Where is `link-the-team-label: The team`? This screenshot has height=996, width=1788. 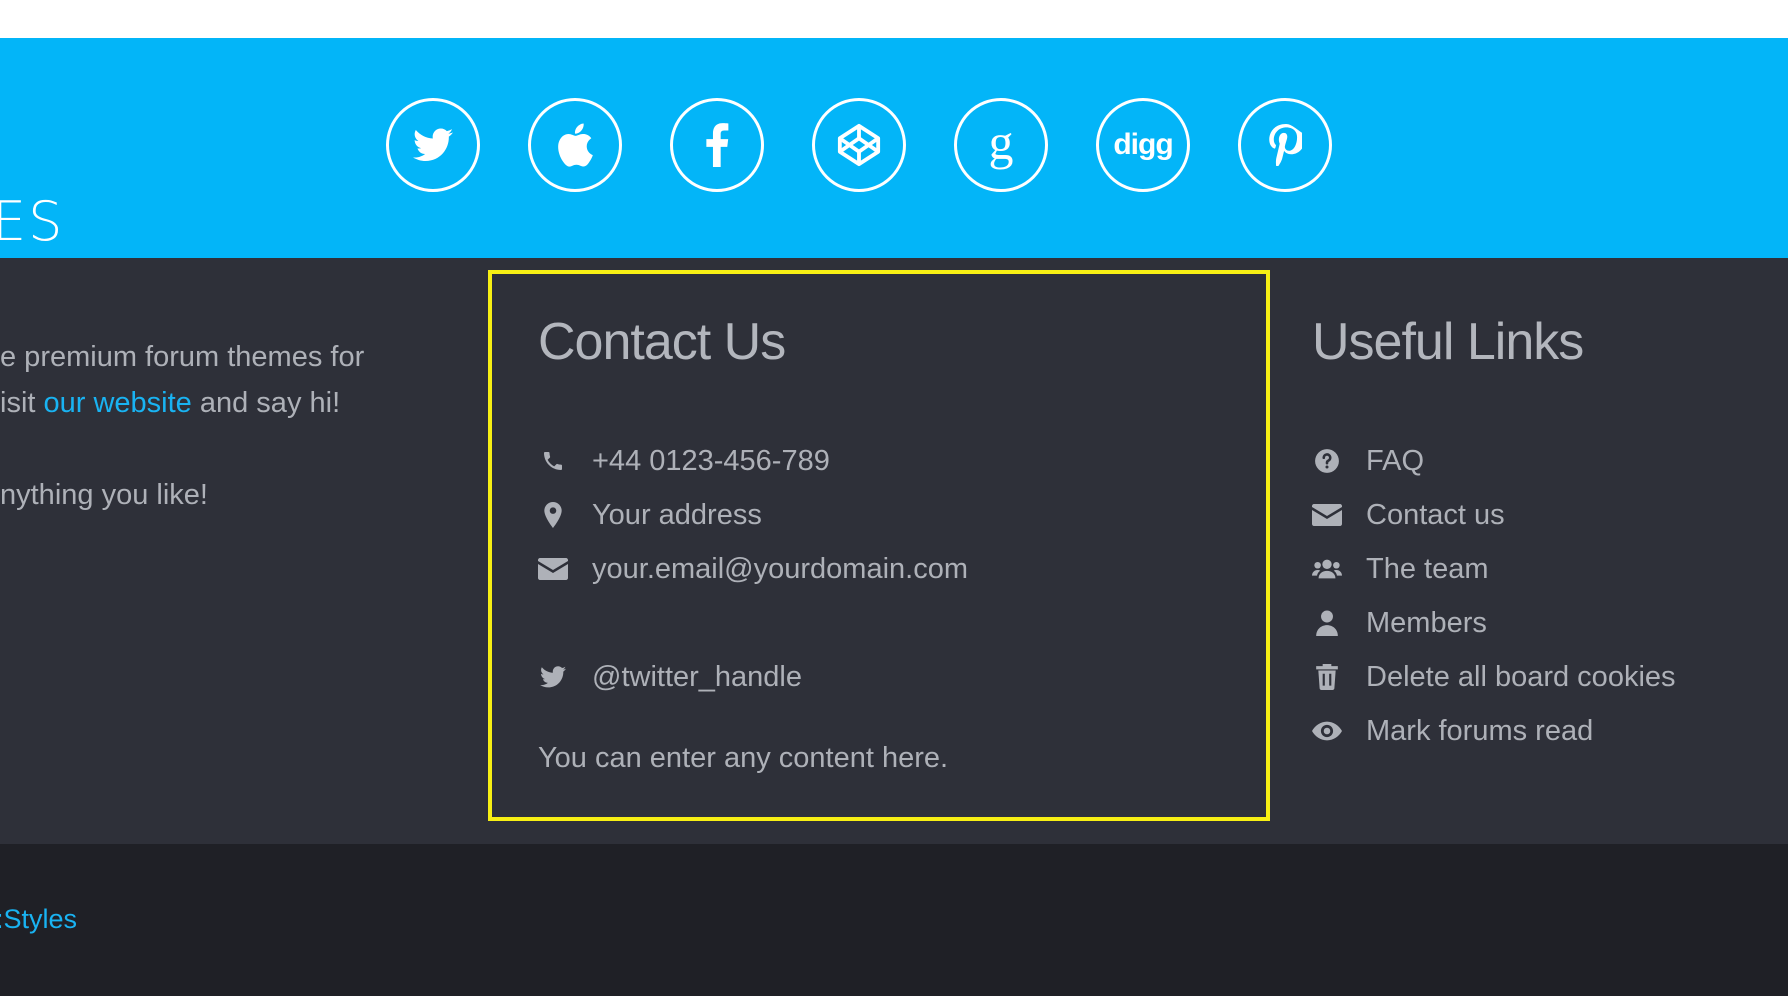
link-the-team-label: The team is located at coordinates (1427, 569).